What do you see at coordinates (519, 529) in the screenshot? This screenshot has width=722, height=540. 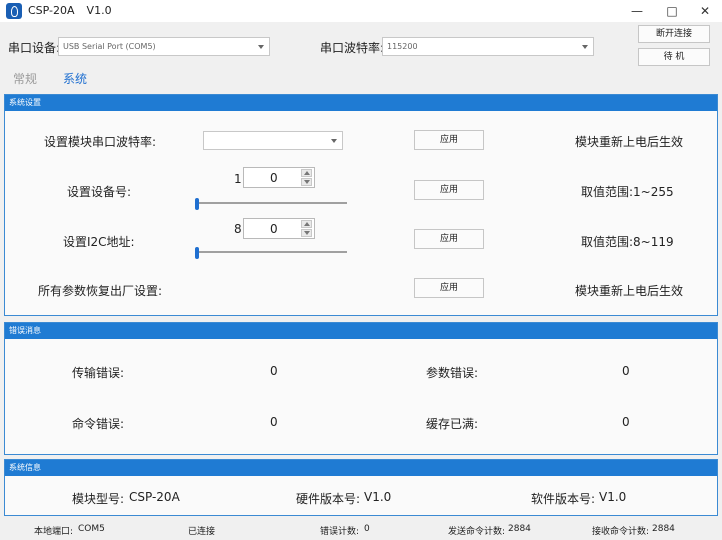 I see `sent-count-value: 2884` at bounding box center [519, 529].